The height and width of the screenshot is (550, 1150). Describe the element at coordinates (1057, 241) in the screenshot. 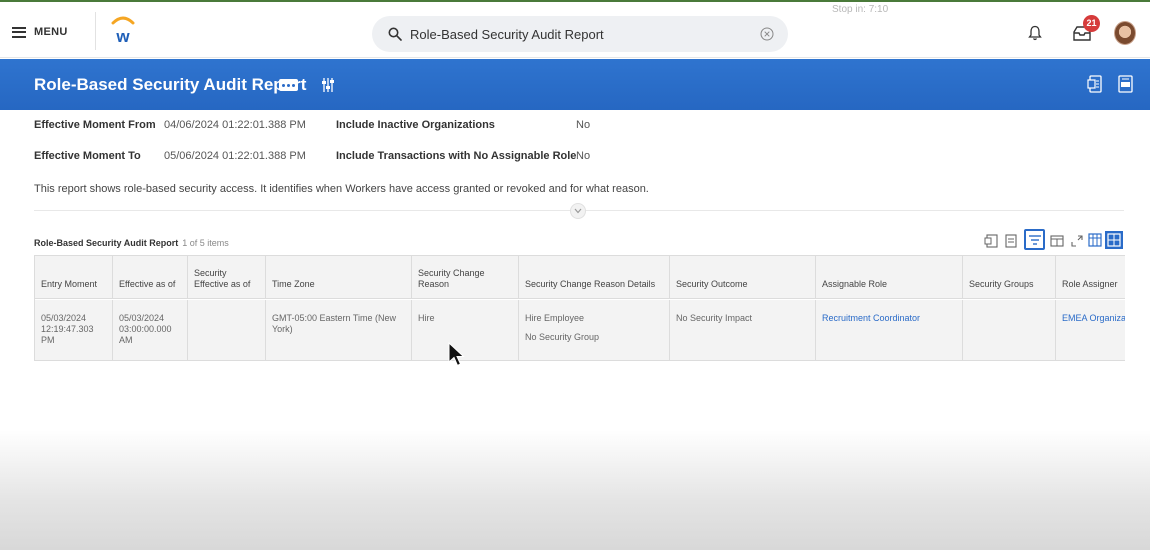

I see `view-columns-icon` at that location.